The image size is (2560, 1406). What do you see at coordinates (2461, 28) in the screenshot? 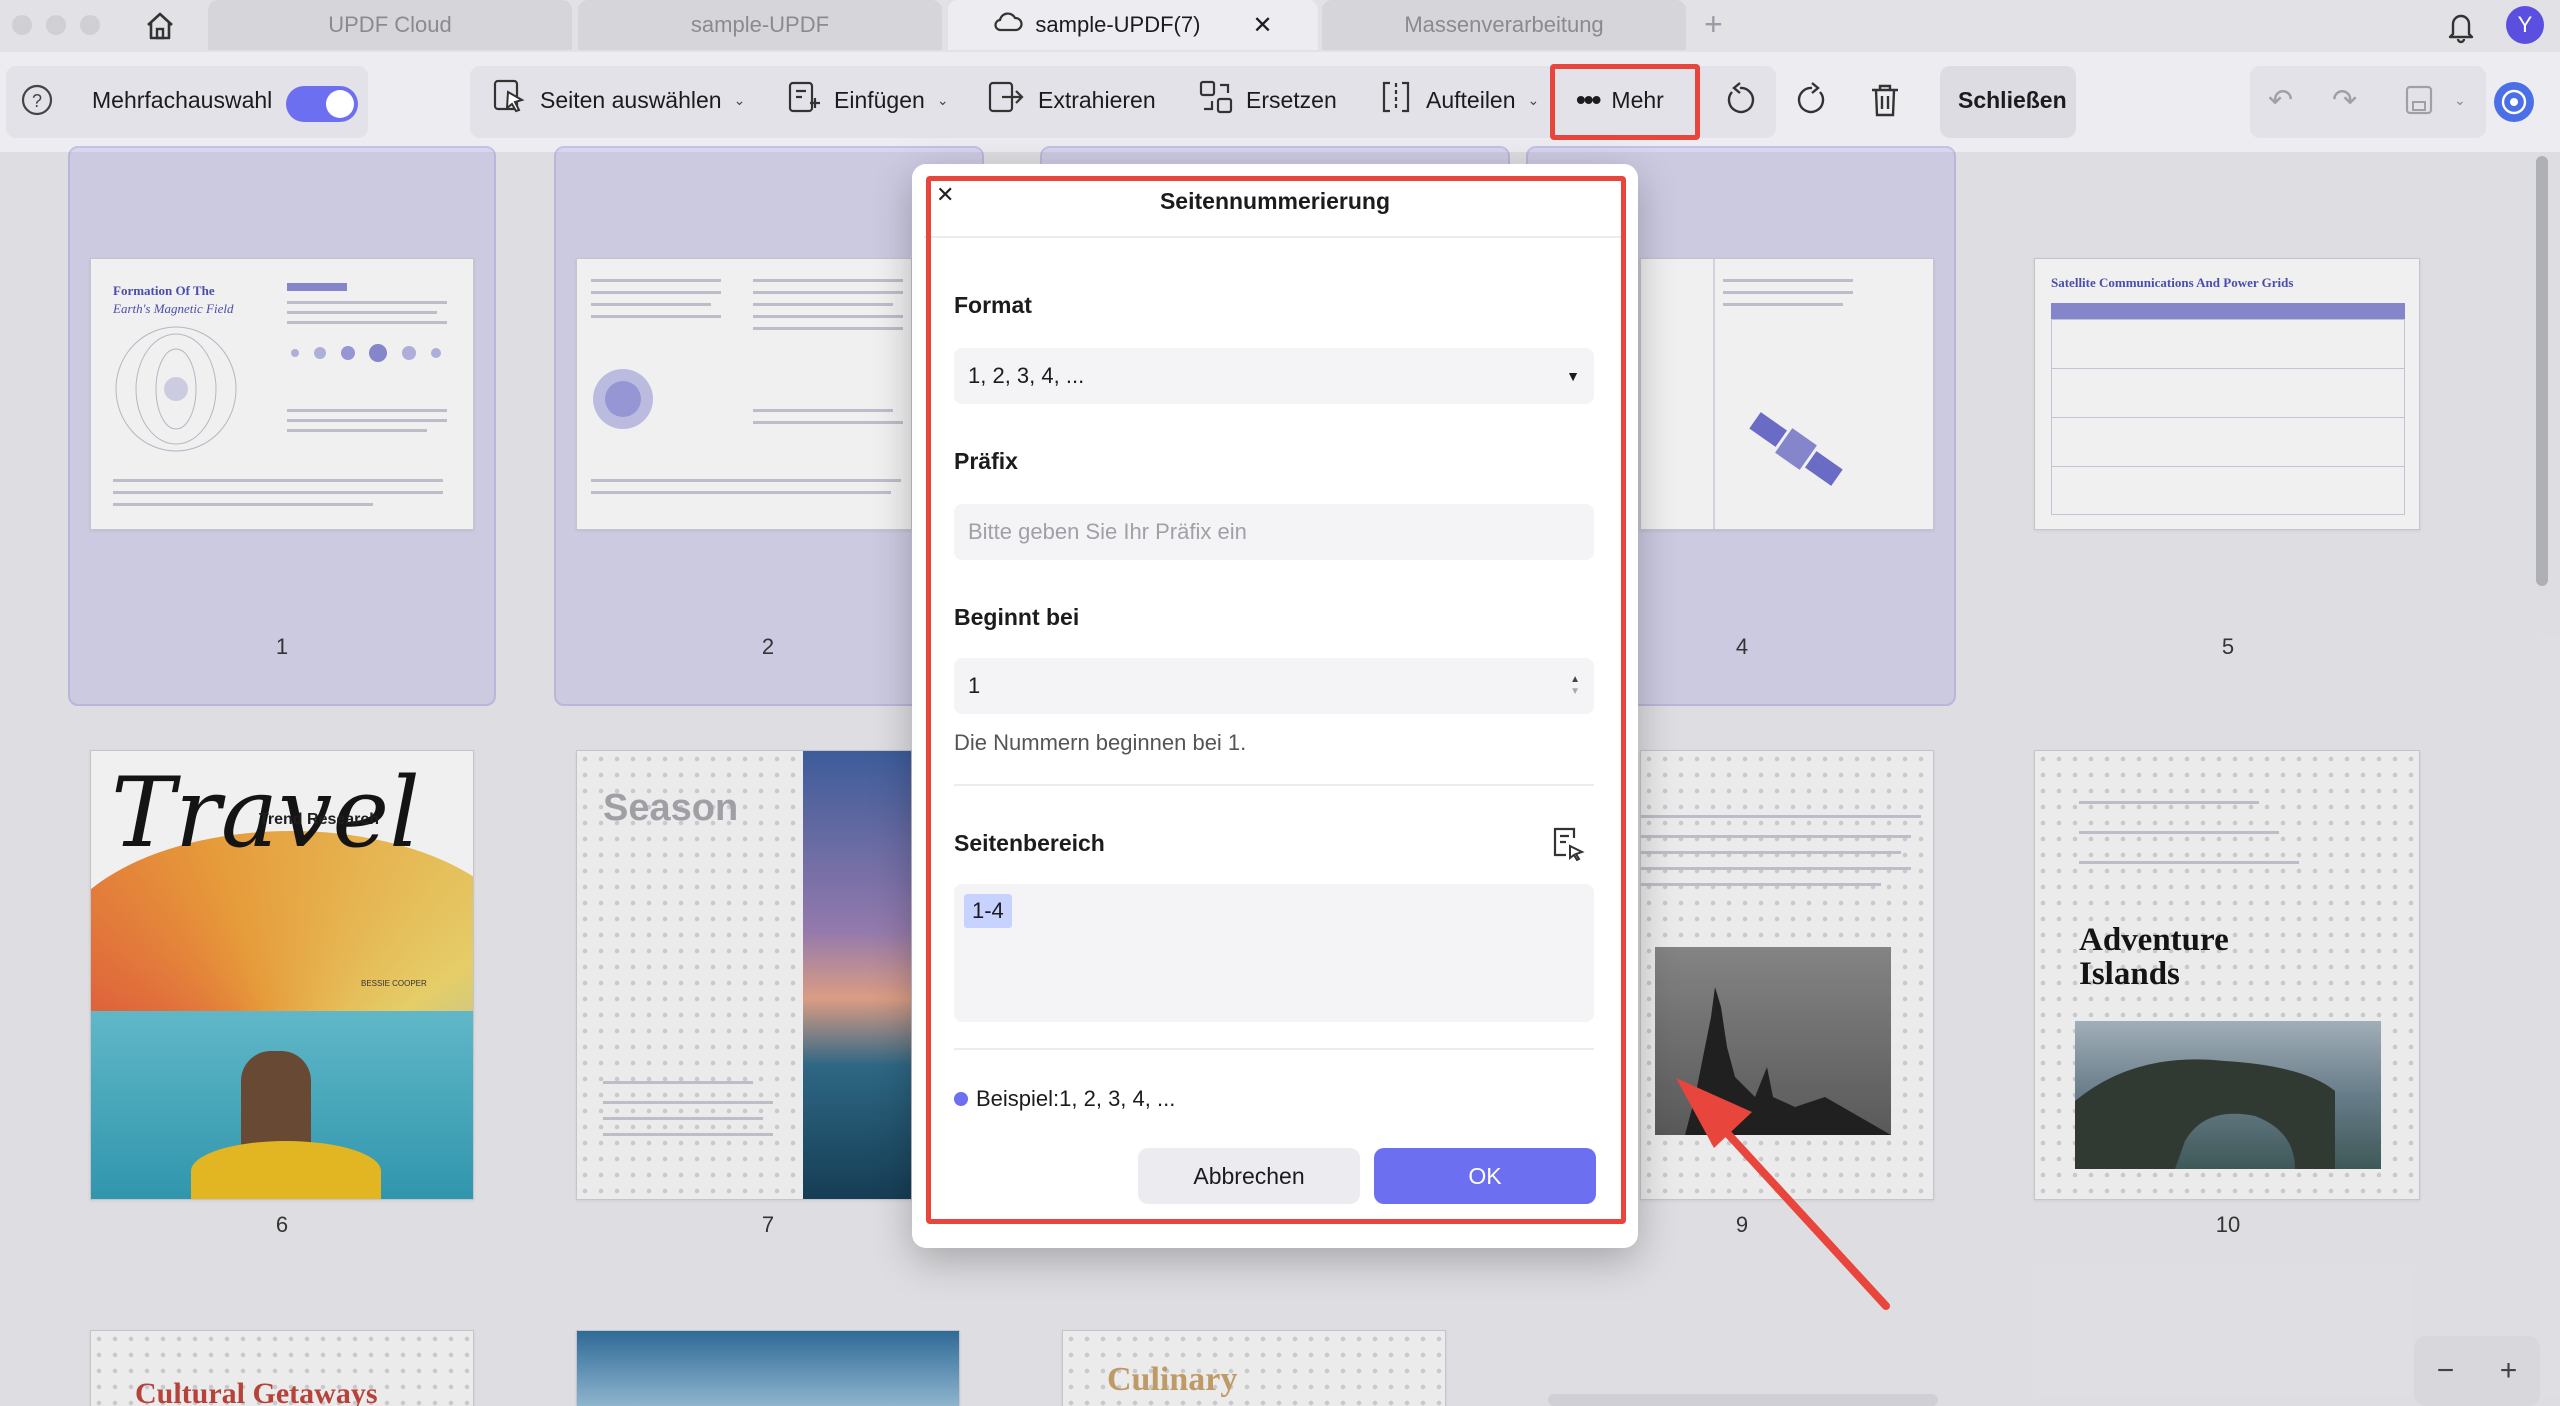
I see `bell-icon` at bounding box center [2461, 28].